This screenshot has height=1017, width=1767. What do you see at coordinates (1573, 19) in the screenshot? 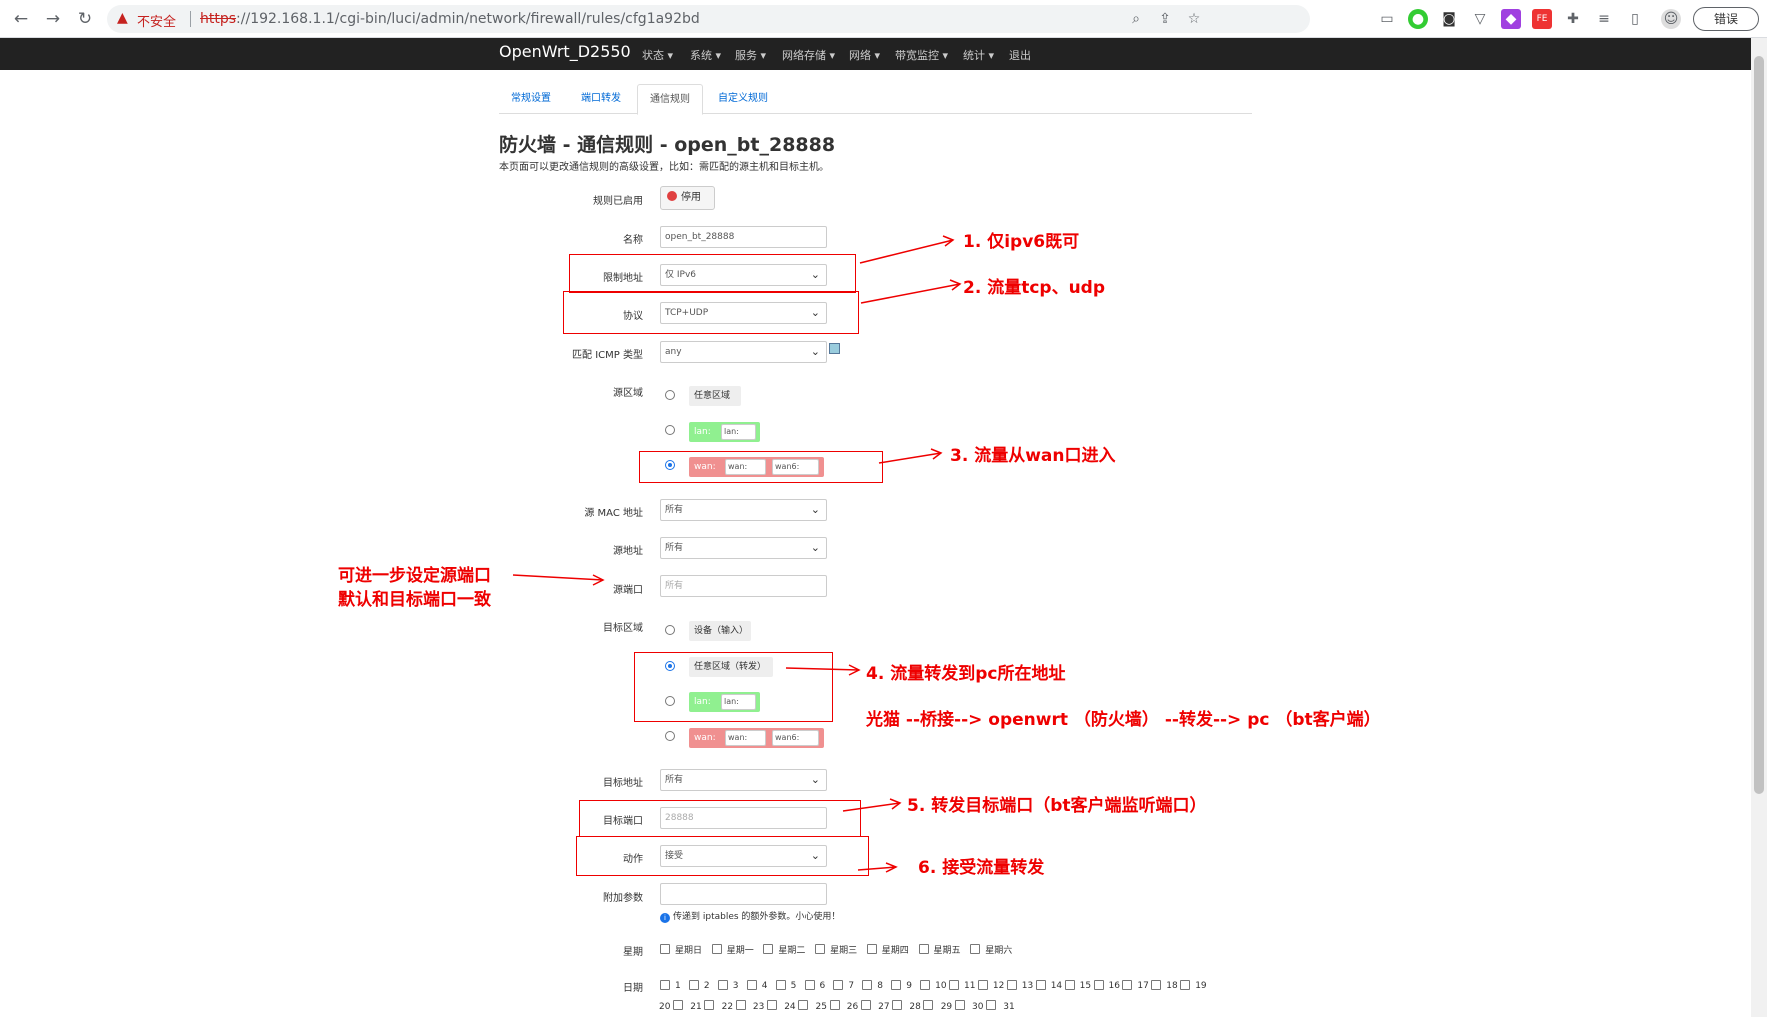
I see `extensions-puzzle-icon: ✚` at bounding box center [1573, 19].